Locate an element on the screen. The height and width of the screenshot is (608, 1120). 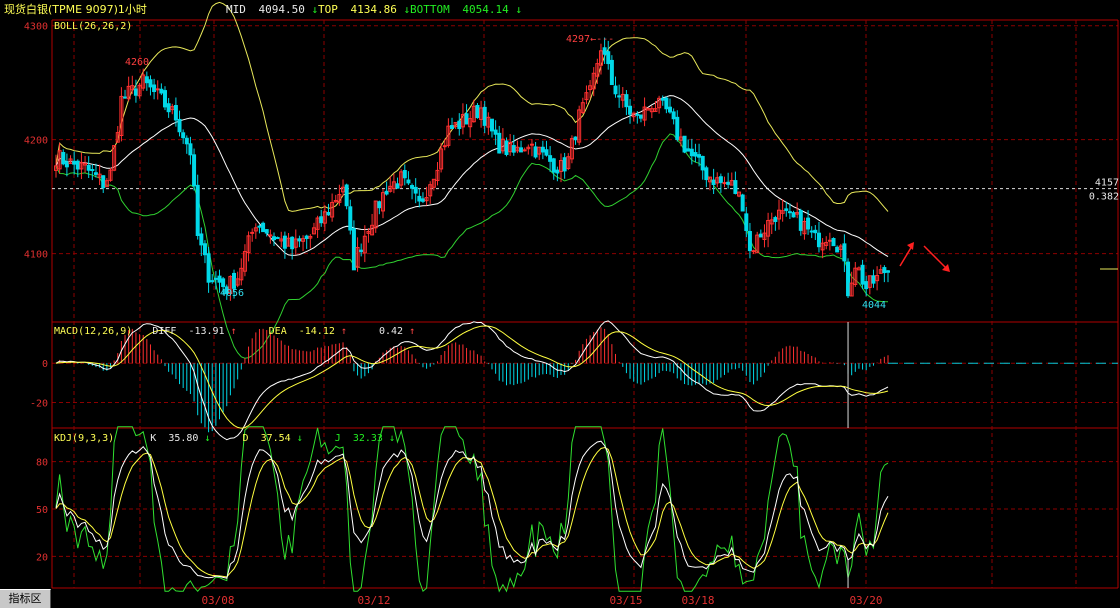
bottom-readout: BOTTOM 4054.14 ↓ is located at coordinates (466, 10).